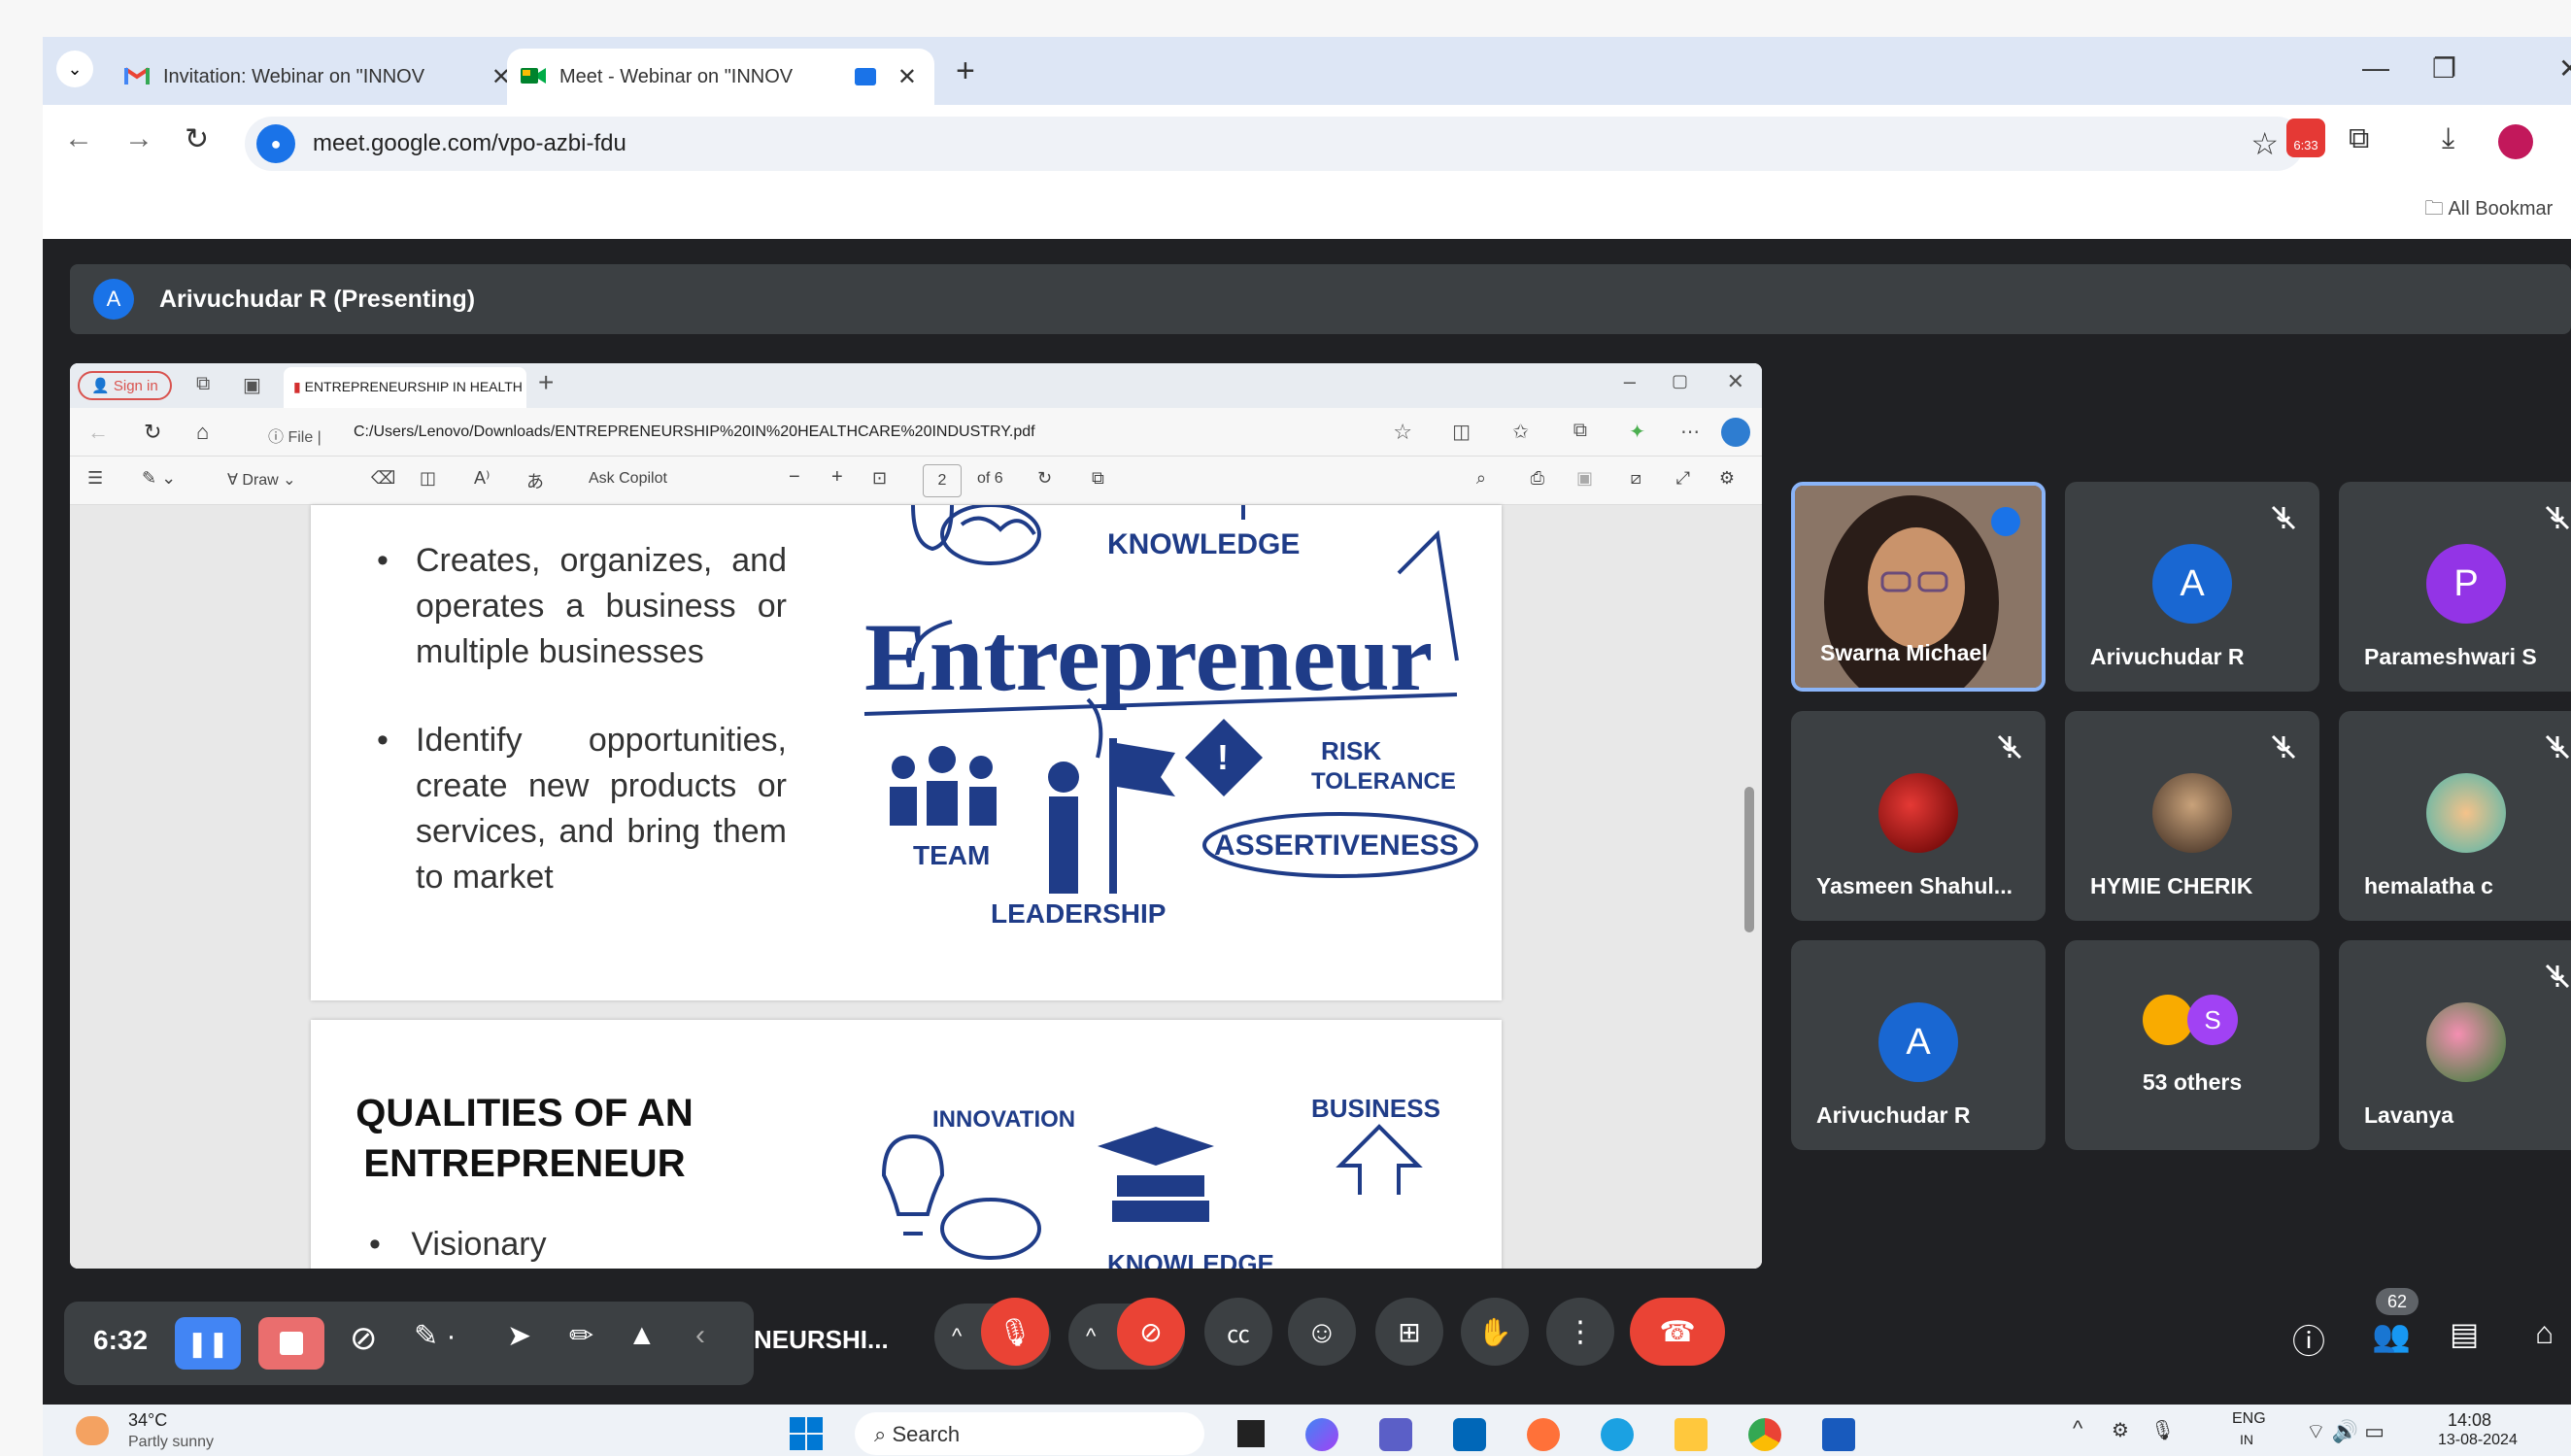  What do you see at coordinates (700, 1335) in the screenshot?
I see `collapse-icon: ‹` at bounding box center [700, 1335].